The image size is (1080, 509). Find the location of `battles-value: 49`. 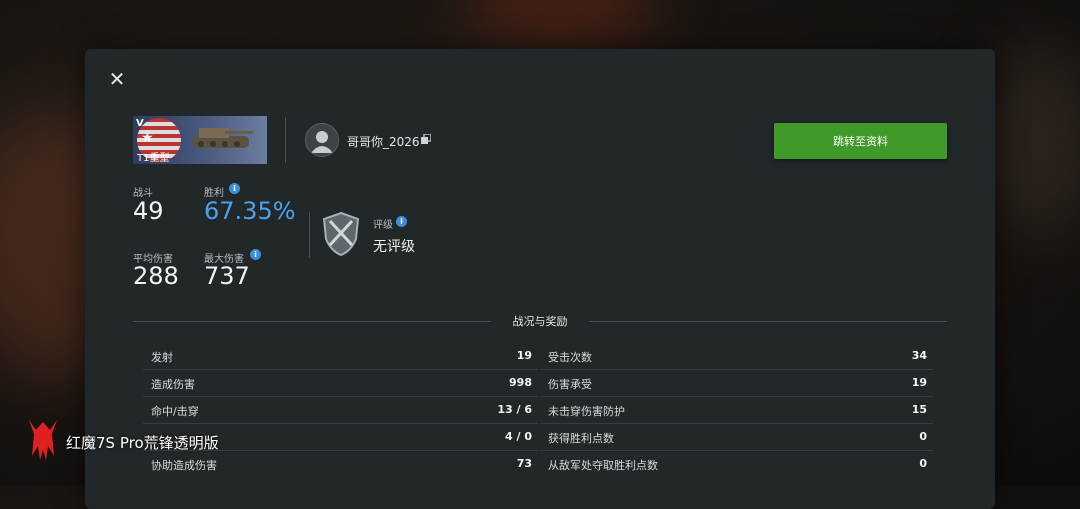

battles-value: 49 is located at coordinates (148, 211).